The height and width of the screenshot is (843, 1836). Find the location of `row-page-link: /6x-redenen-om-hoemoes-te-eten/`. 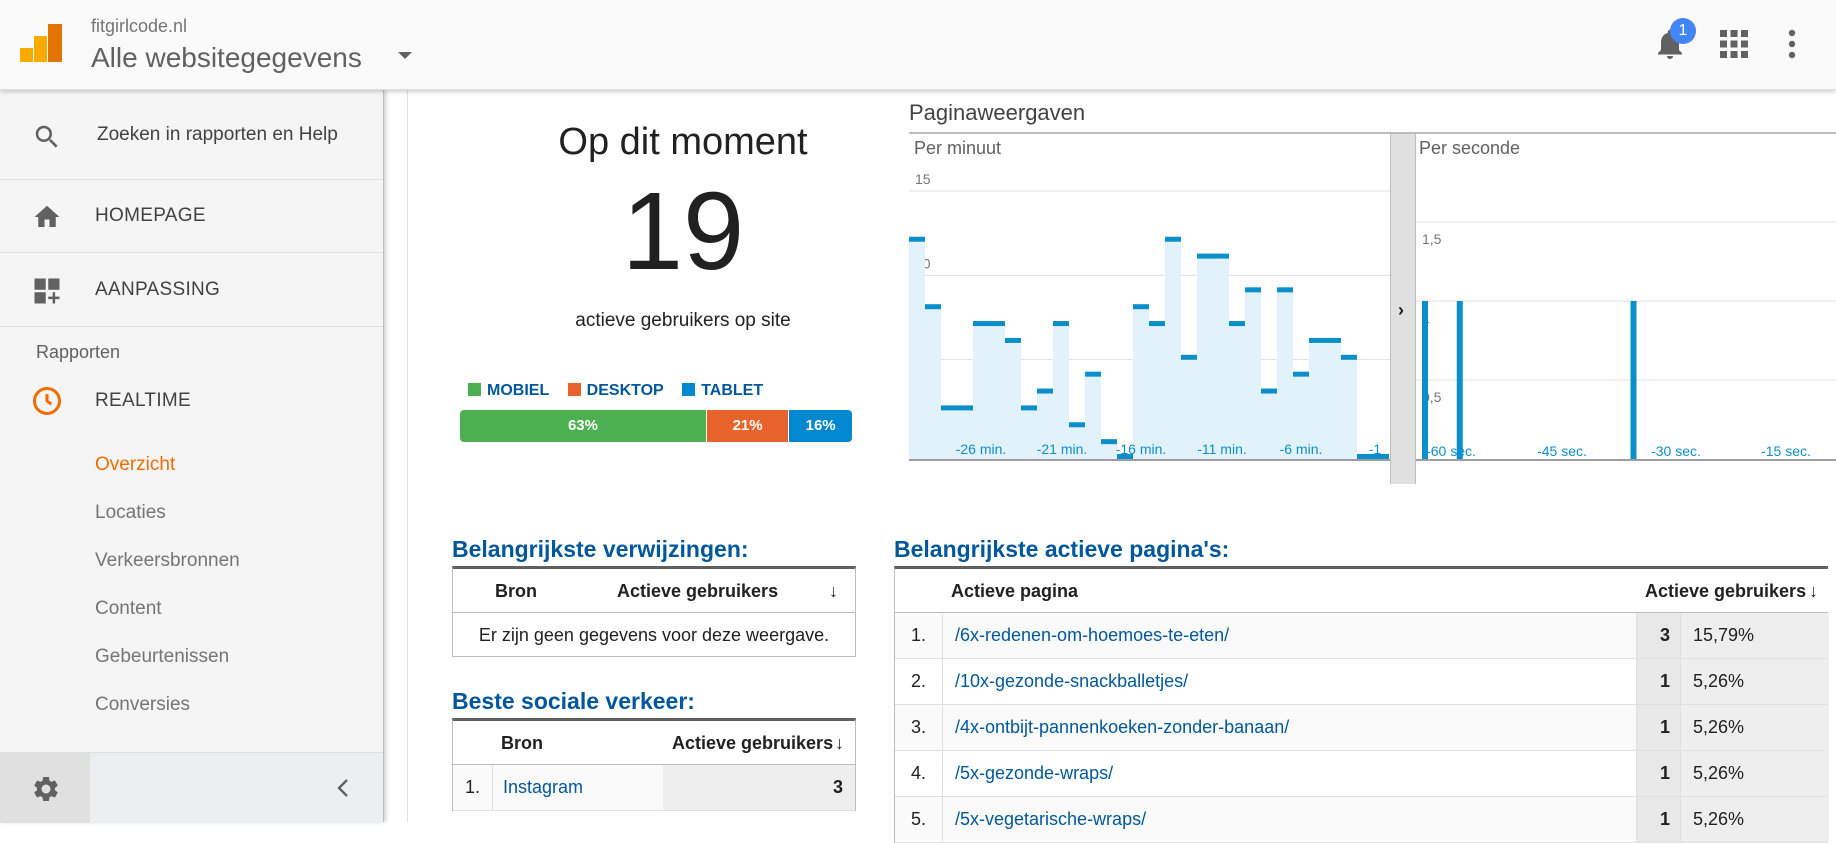

row-page-link: /6x-redenen-om-hoemoes-te-eten/ is located at coordinates (1092, 635).